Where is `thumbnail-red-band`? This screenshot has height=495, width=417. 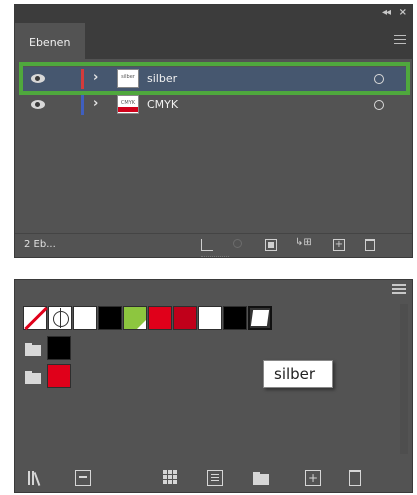 thumbnail-red-band is located at coordinates (128, 109).